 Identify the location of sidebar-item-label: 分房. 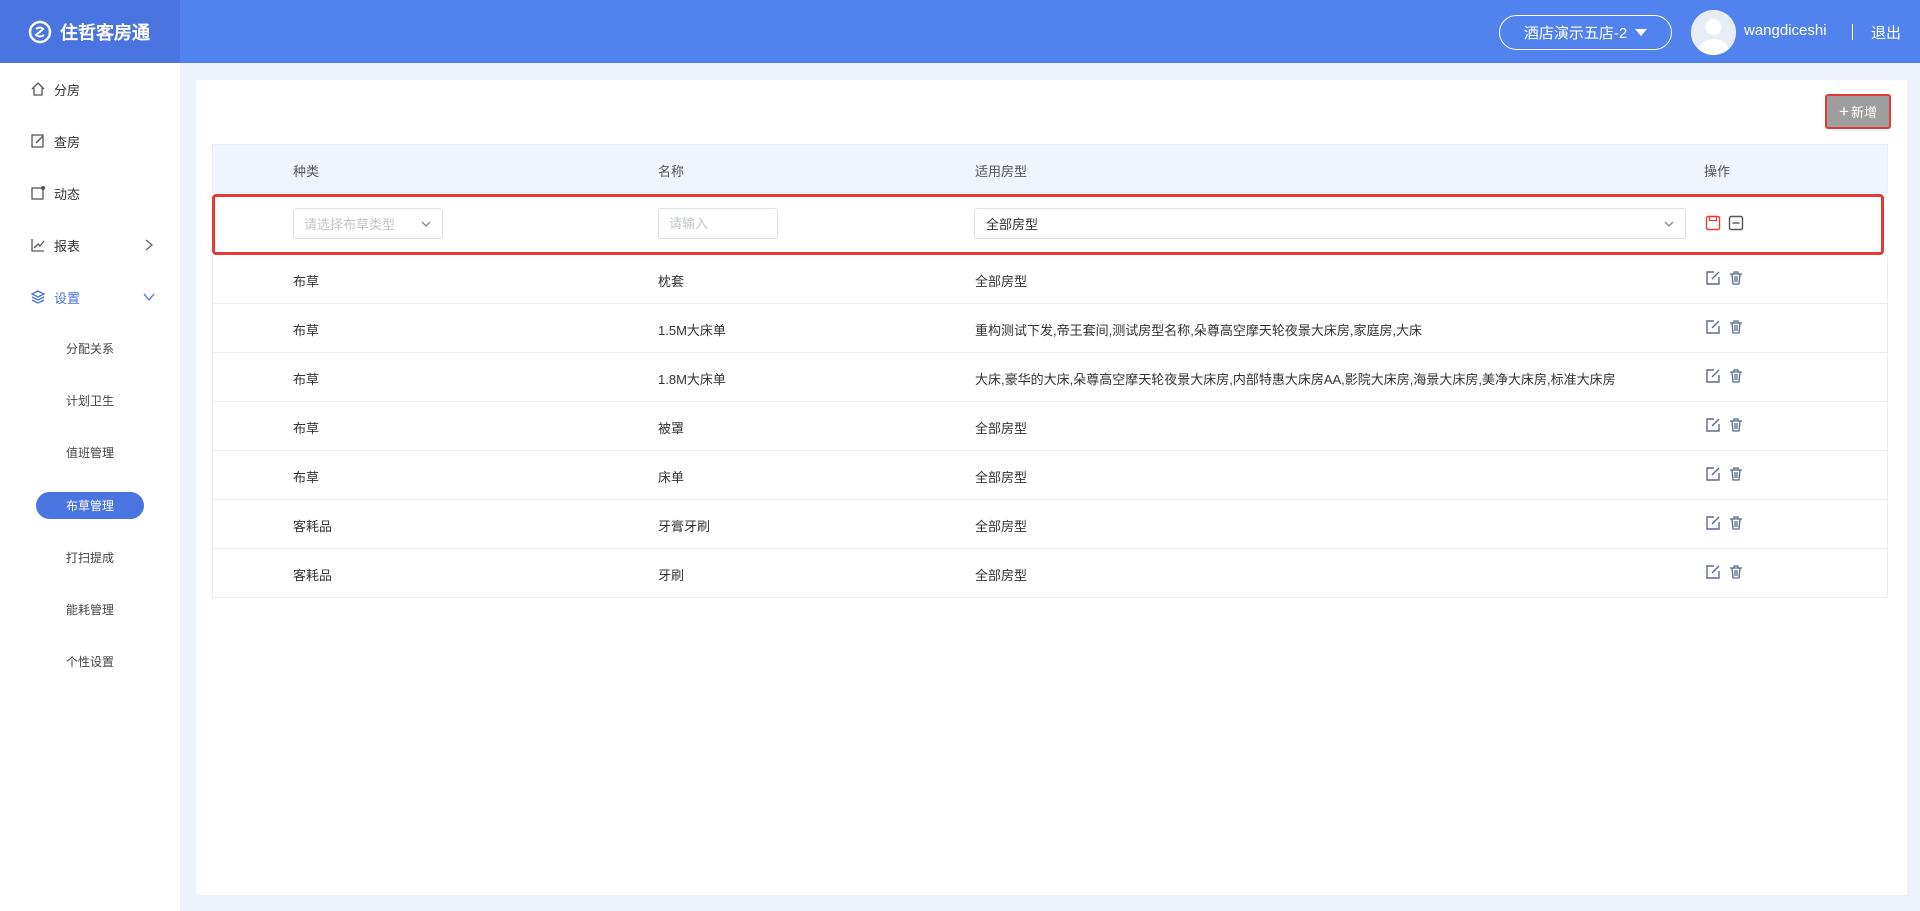
(67, 90).